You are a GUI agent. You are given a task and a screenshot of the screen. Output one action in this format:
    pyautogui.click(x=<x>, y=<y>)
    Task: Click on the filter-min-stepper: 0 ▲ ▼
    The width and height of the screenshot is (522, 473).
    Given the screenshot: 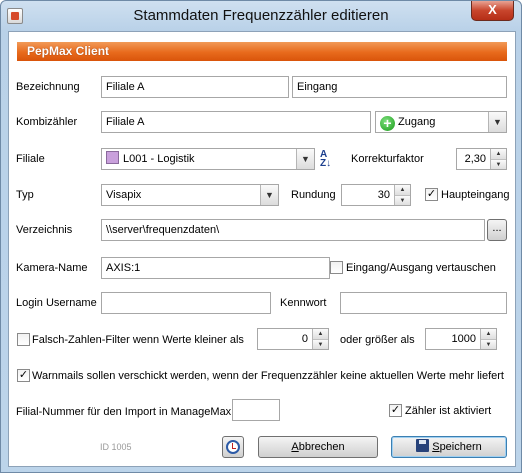 What is the action you would take?
    pyautogui.click(x=293, y=339)
    